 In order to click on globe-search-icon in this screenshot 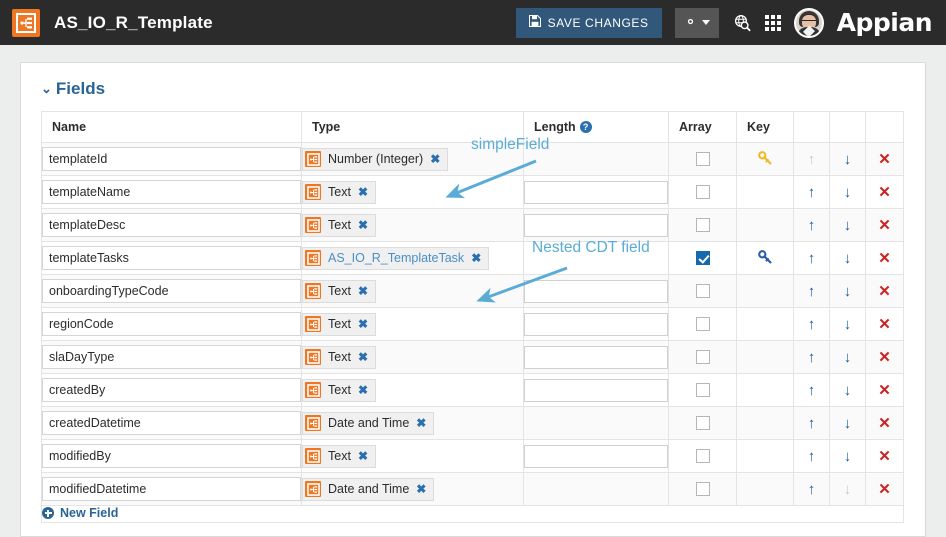, I will do `click(742, 23)`.